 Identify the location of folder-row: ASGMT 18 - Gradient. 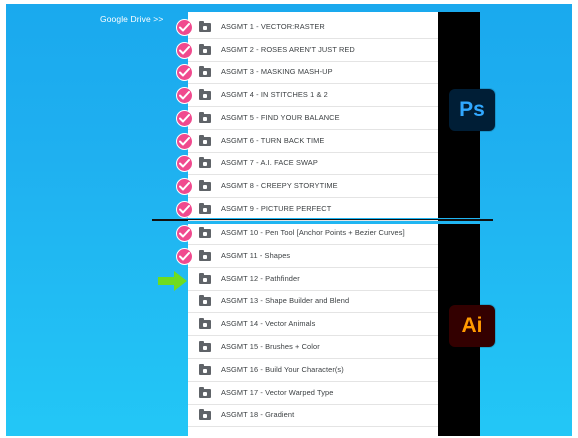
(313, 416).